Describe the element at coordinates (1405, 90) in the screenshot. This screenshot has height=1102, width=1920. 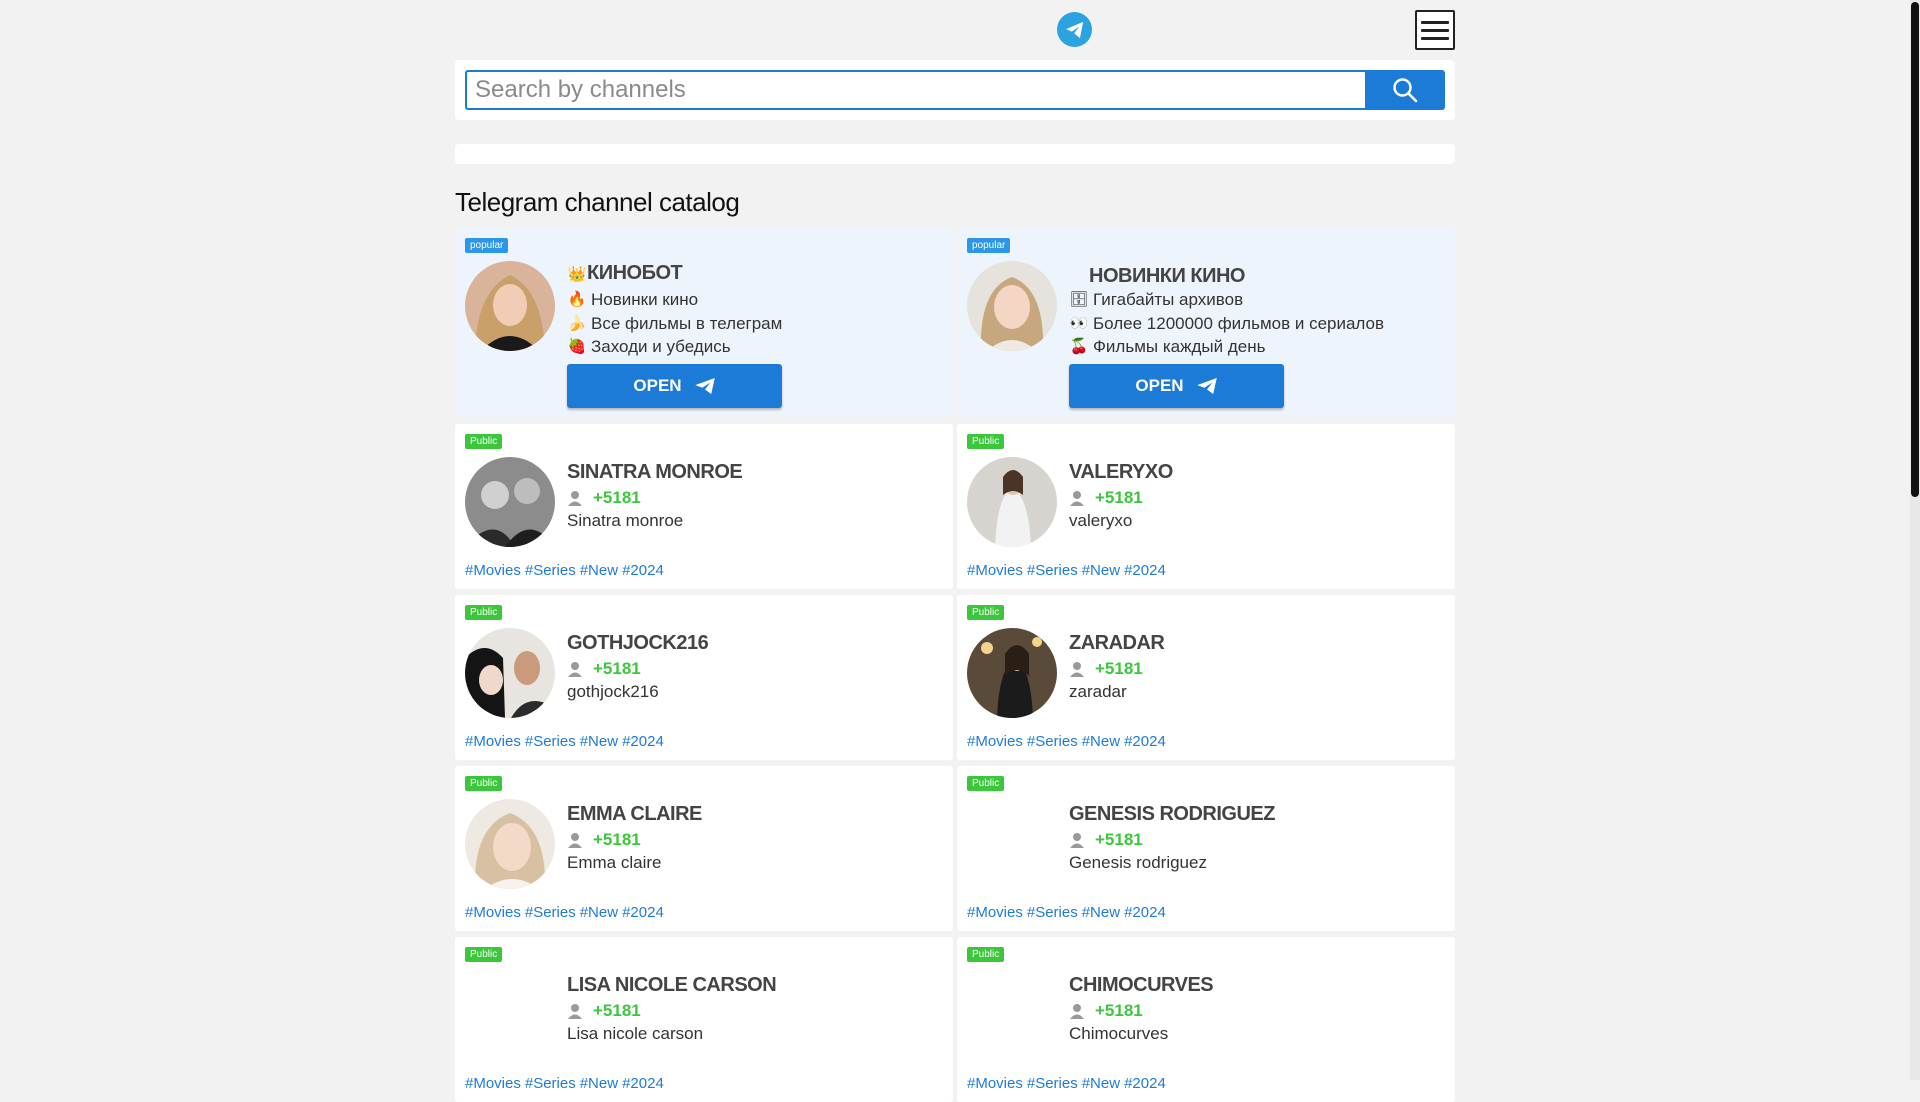
I see `search-button` at that location.